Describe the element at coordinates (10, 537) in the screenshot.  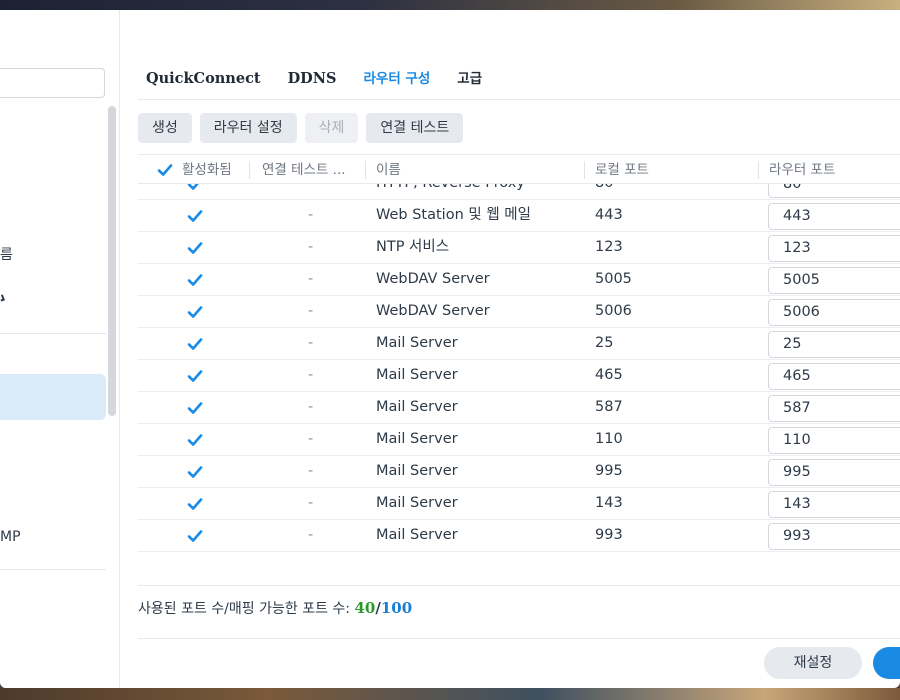
I see `sidebar-item-label: MP` at that location.